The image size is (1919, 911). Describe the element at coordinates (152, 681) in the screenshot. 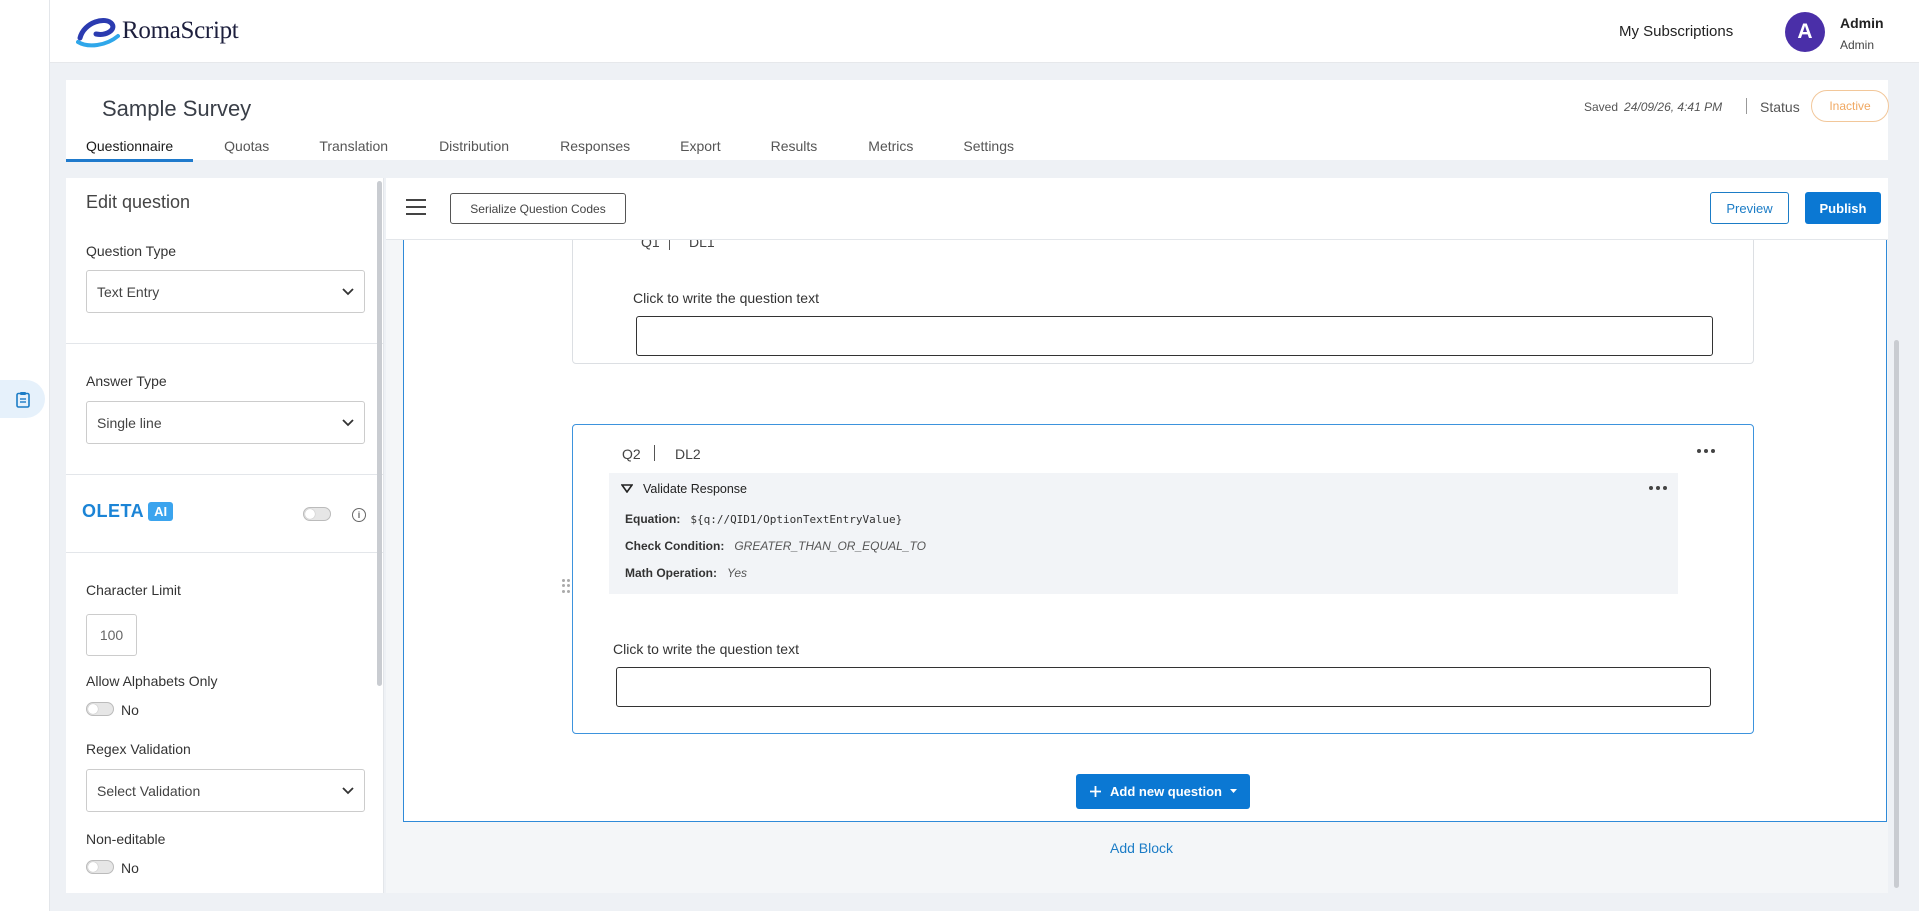

I see `allow-alphabets-label: Allow Alphabets Only` at that location.